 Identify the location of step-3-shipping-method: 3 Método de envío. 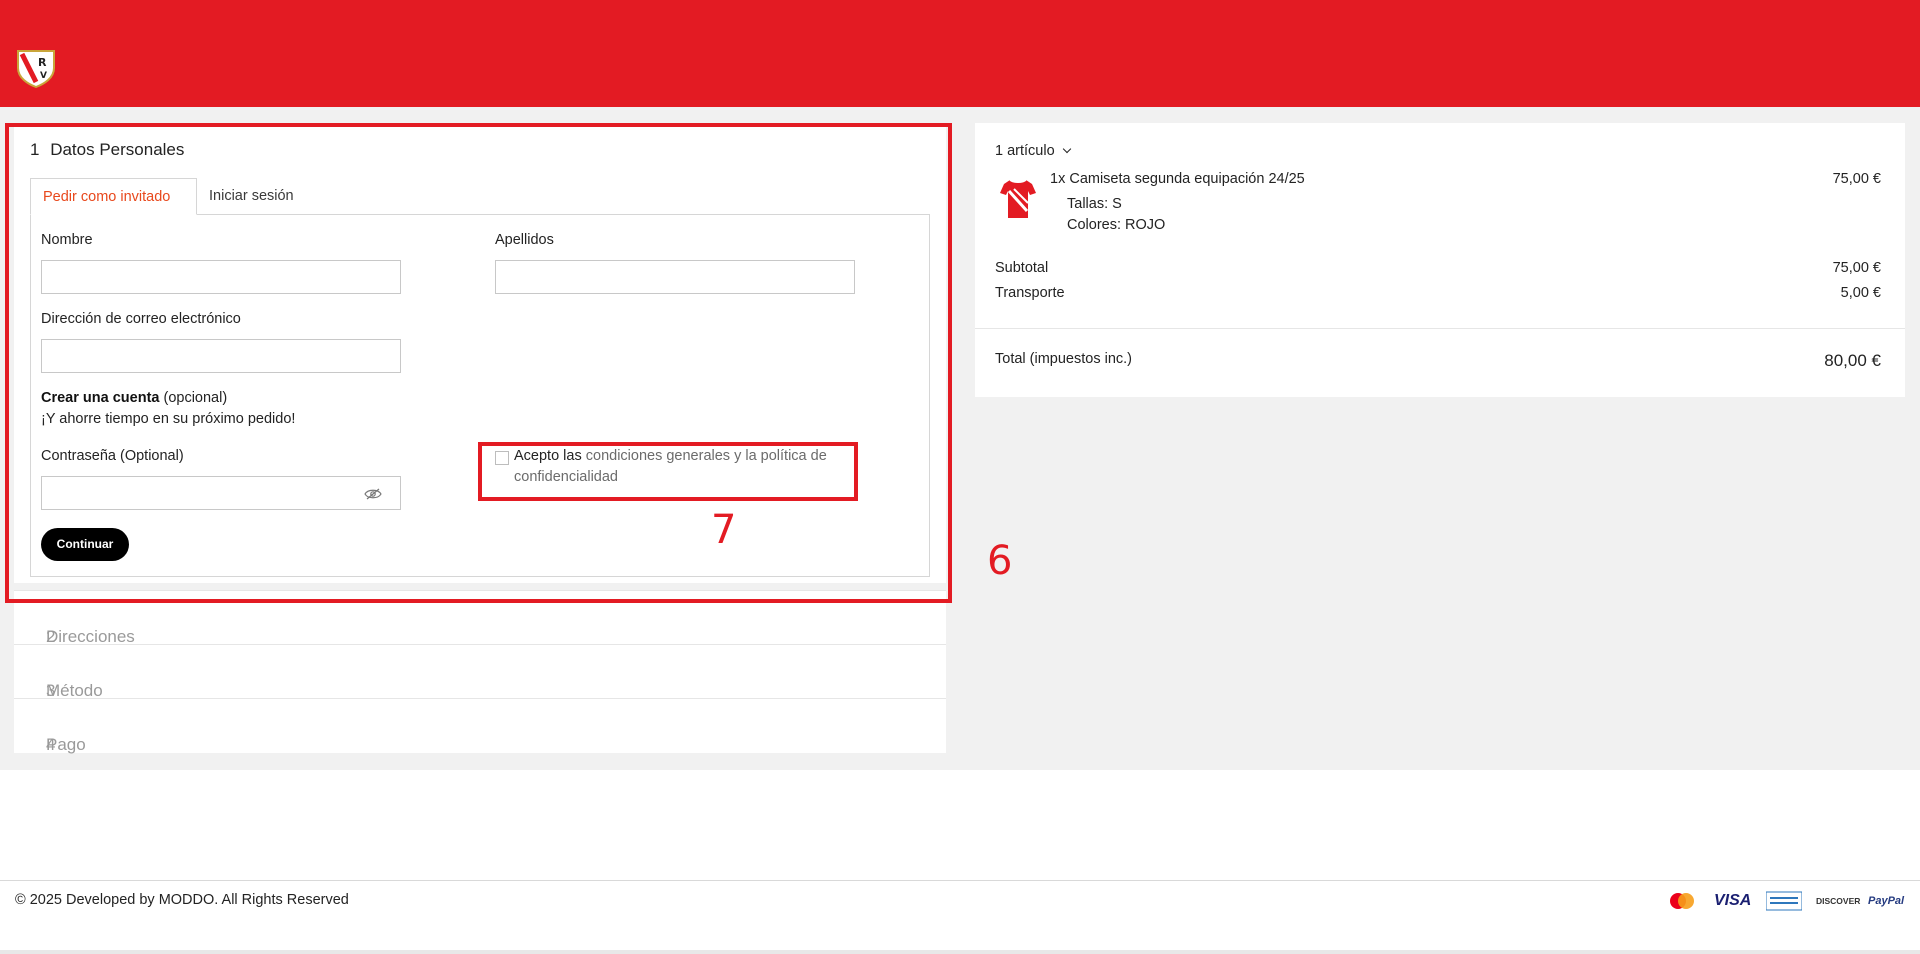
(480, 692).